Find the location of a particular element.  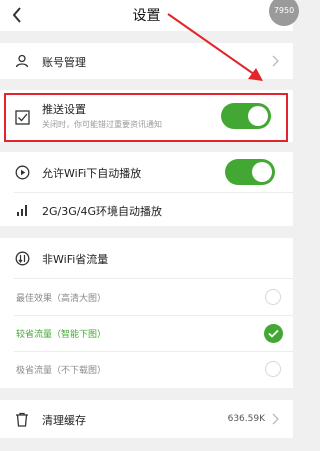

wifi-autoplay-row: 允许WiFi下自动播放 is located at coordinates (146, 172).